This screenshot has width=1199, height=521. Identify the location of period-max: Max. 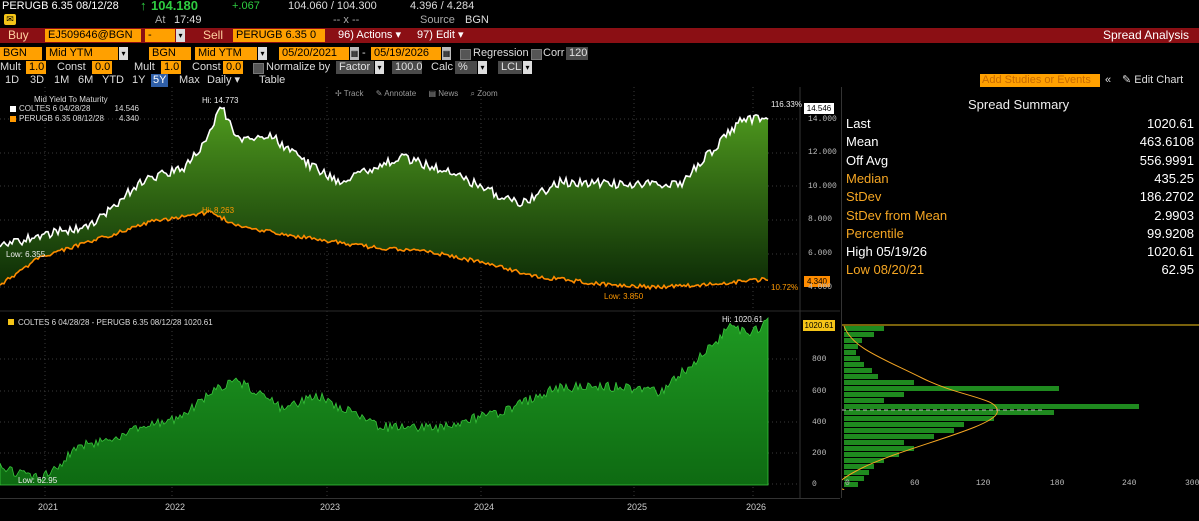
(189, 80).